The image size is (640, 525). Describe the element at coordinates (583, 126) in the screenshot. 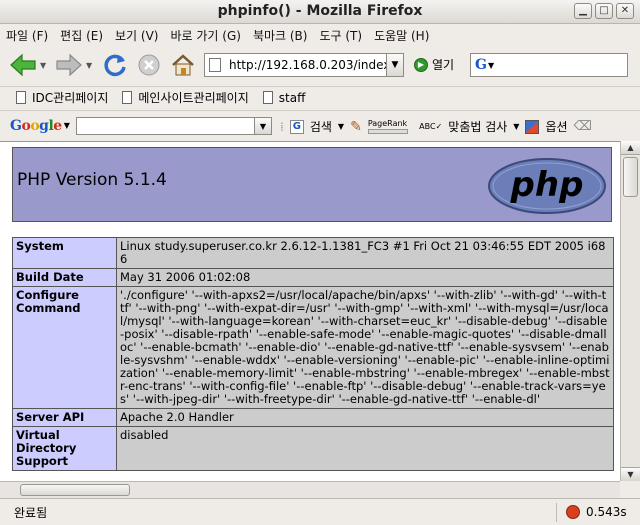

I see `eraser-icon: ⌫` at that location.